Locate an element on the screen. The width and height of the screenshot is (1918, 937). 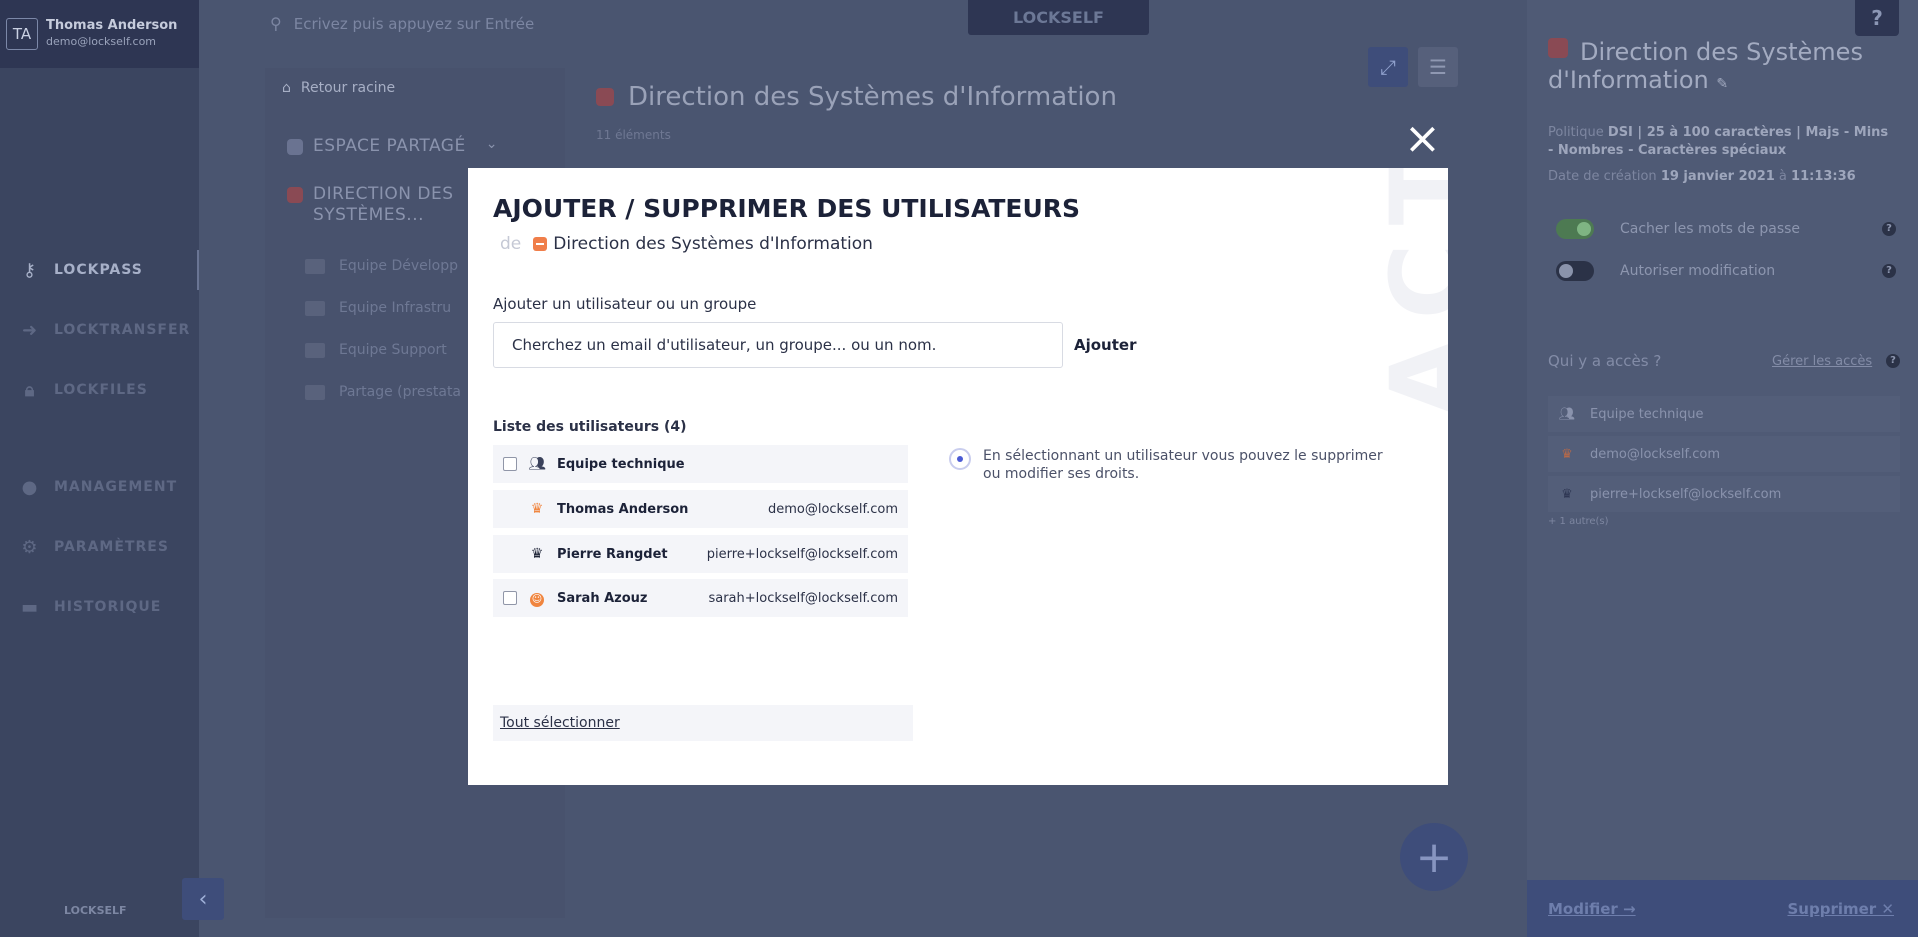
app-logo: LOCKSELF is located at coordinates (1058, 17).